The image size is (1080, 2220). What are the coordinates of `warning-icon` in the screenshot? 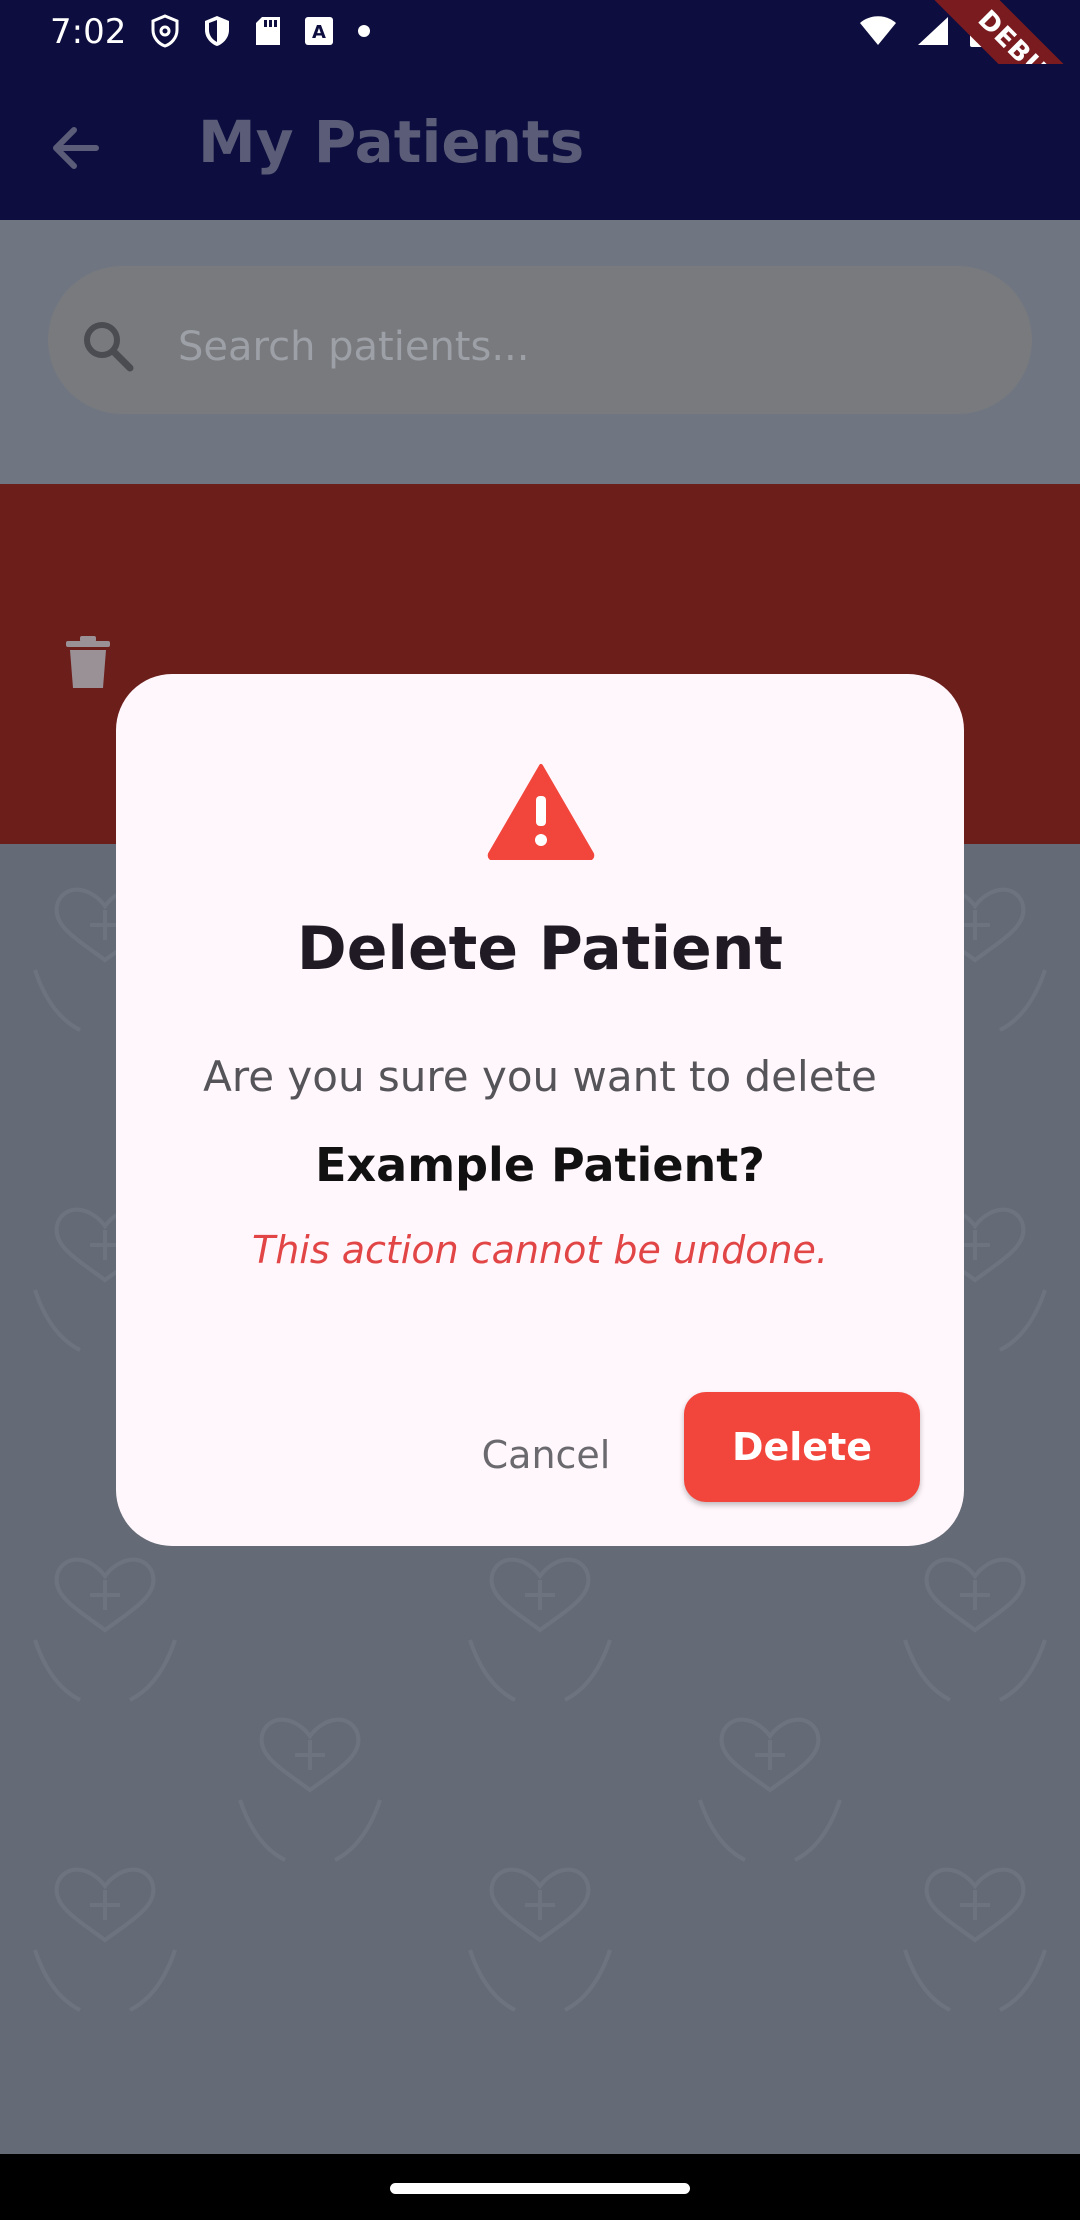 It's located at (541, 812).